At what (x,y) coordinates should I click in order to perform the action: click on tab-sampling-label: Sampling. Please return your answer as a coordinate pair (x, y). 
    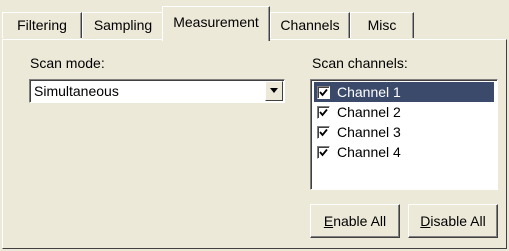
    Looking at the image, I should click on (123, 25).